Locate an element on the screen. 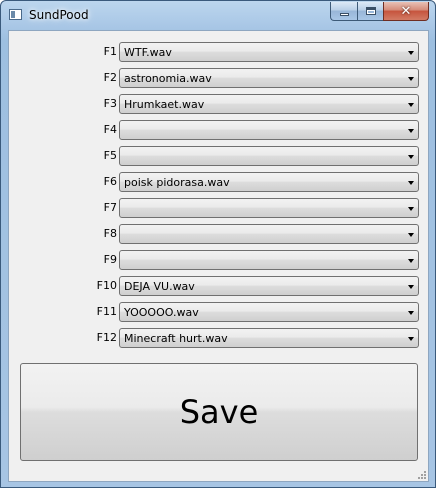  hotkey-label: F7 is located at coordinates (110, 207).